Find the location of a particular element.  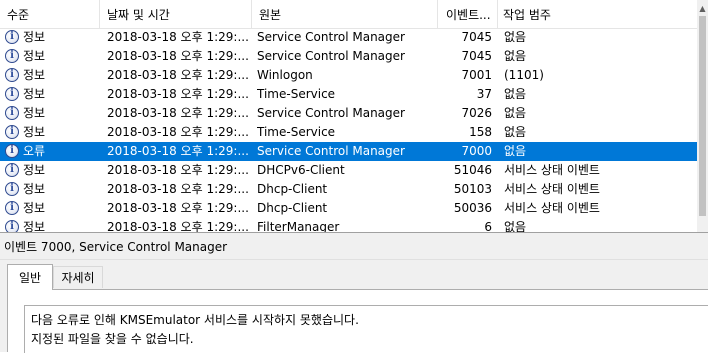

event-id-cell: 7026 is located at coordinates (476, 113).